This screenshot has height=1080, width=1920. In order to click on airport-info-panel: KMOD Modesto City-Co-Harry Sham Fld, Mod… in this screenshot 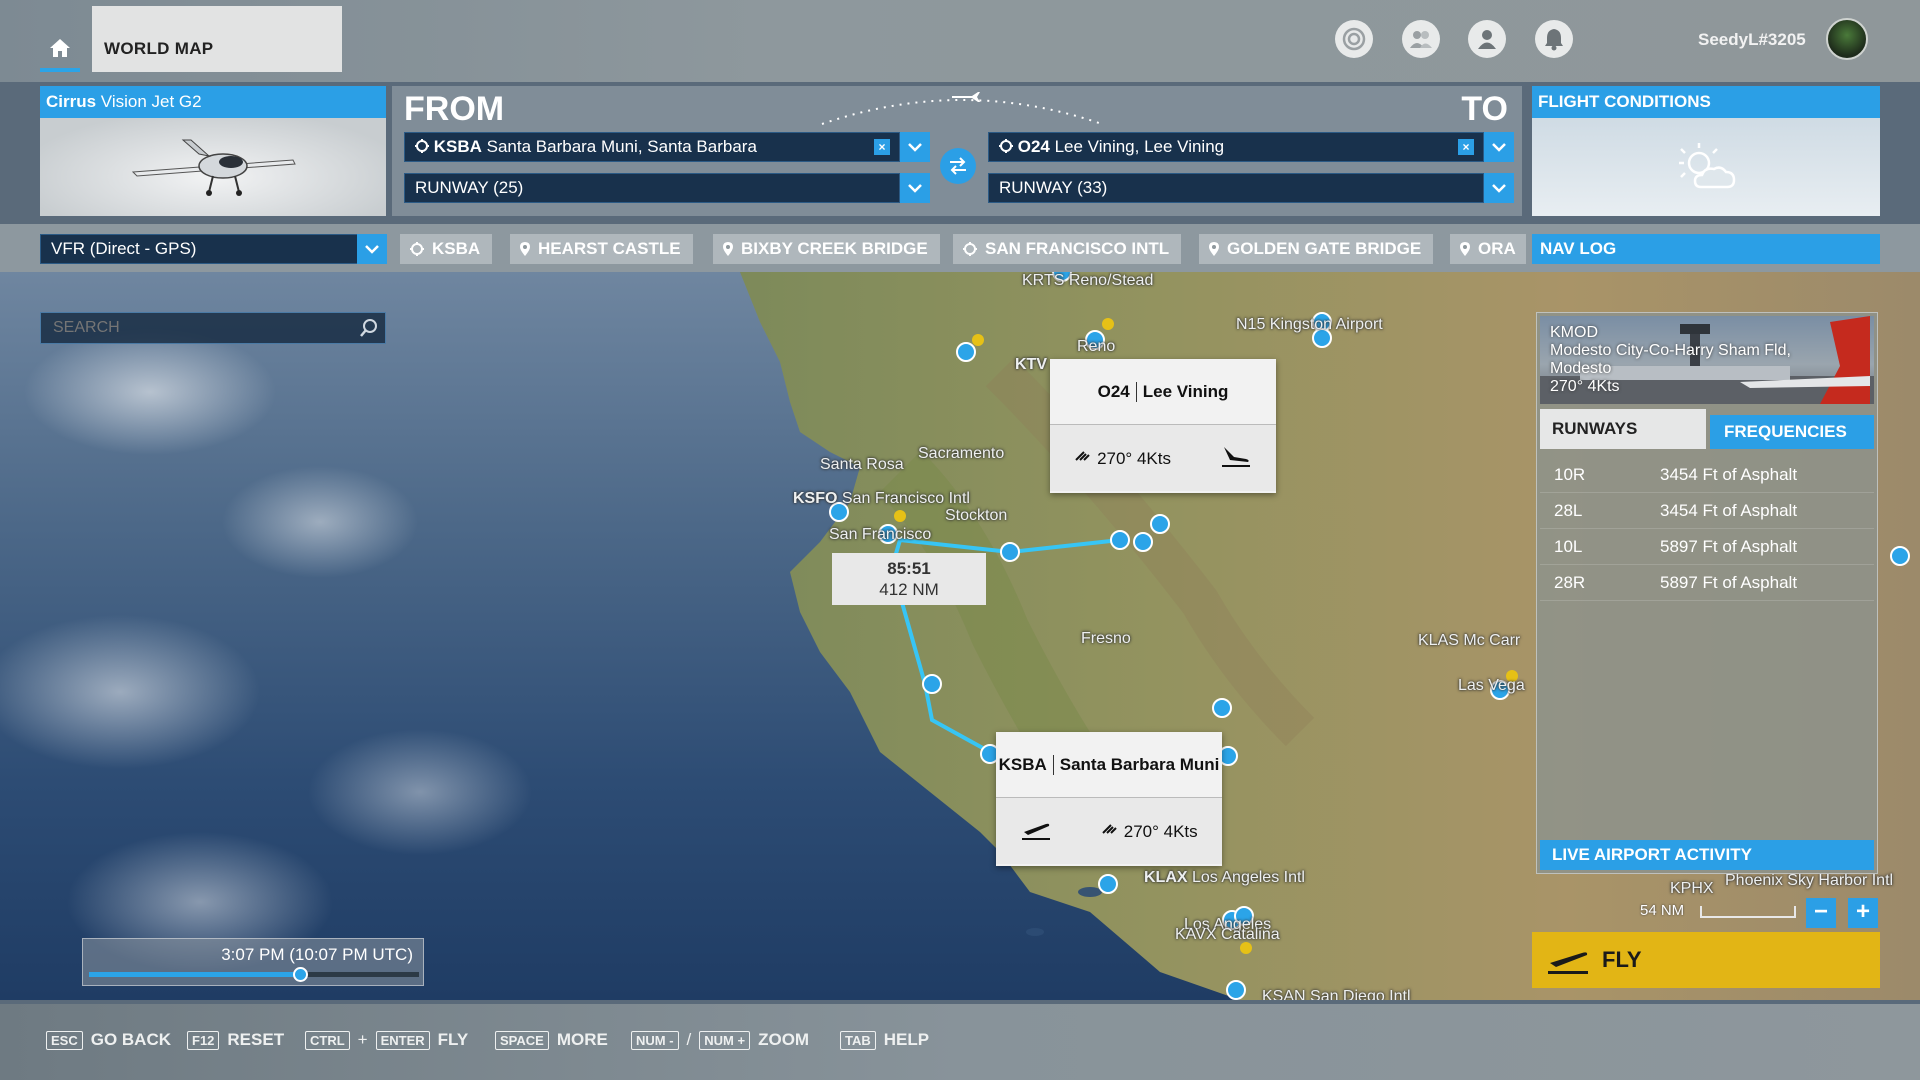, I will do `click(1707, 593)`.